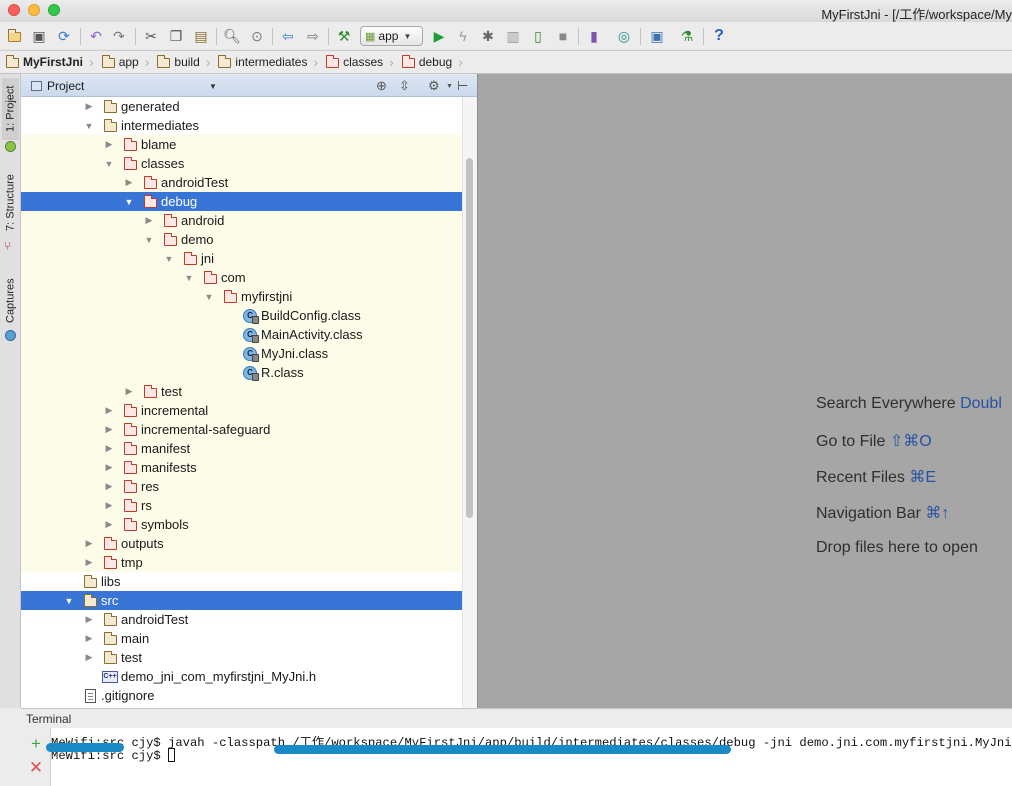 Image resolution: width=1012 pixels, height=786 pixels. I want to click on scroll-from-source-icon: ⊕, so click(381, 86).